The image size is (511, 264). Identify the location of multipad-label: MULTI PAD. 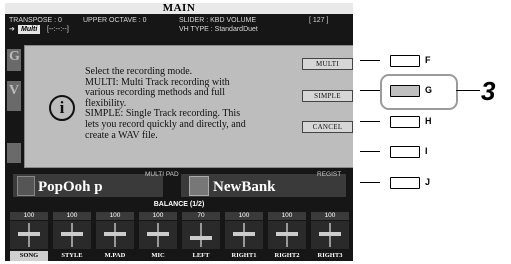
(162, 174).